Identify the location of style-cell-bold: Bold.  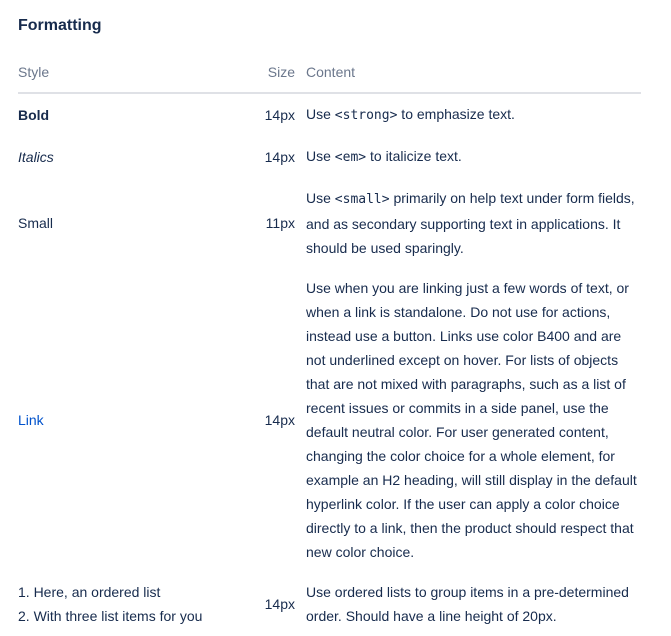
(34, 115).